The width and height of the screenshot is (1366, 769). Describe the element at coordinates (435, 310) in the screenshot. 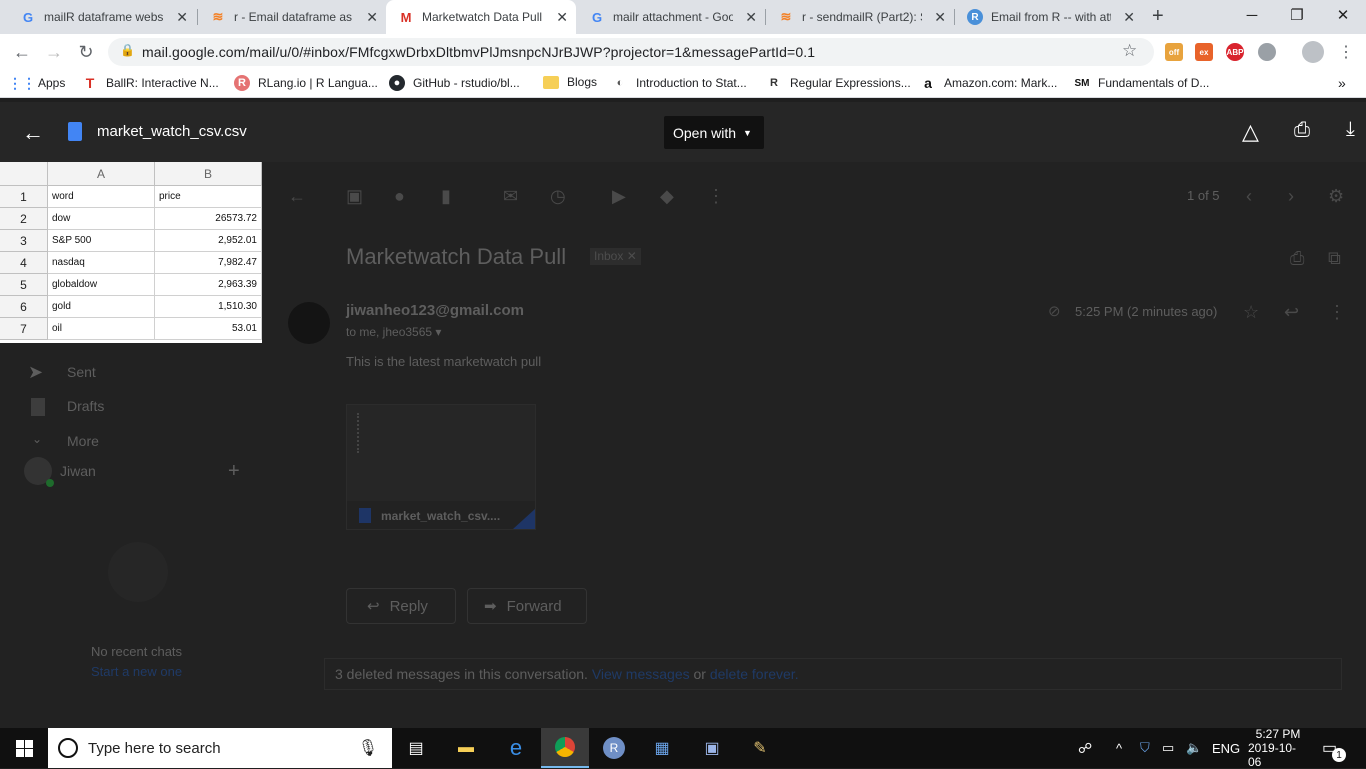

I see `sender-email: jiwanheo123@gmail.com` at that location.